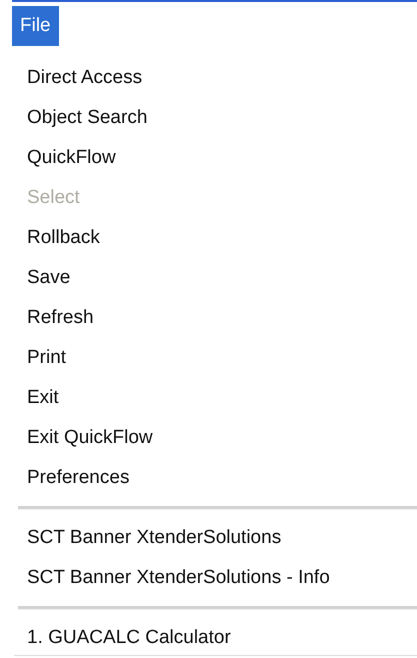 The width and height of the screenshot is (417, 658). What do you see at coordinates (35, 26) in the screenshot?
I see `file-menu: File` at bounding box center [35, 26].